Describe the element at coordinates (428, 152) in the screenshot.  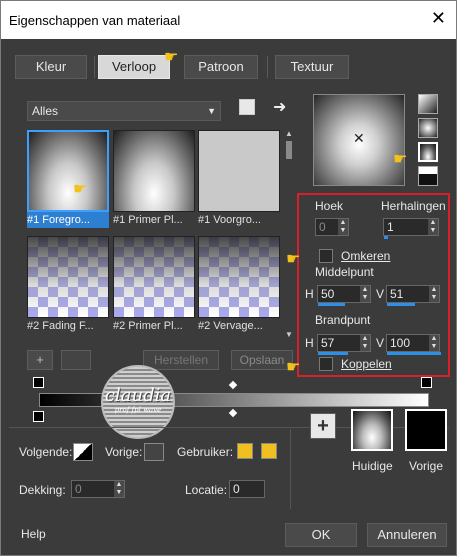
I see `radial-style-icon` at that location.